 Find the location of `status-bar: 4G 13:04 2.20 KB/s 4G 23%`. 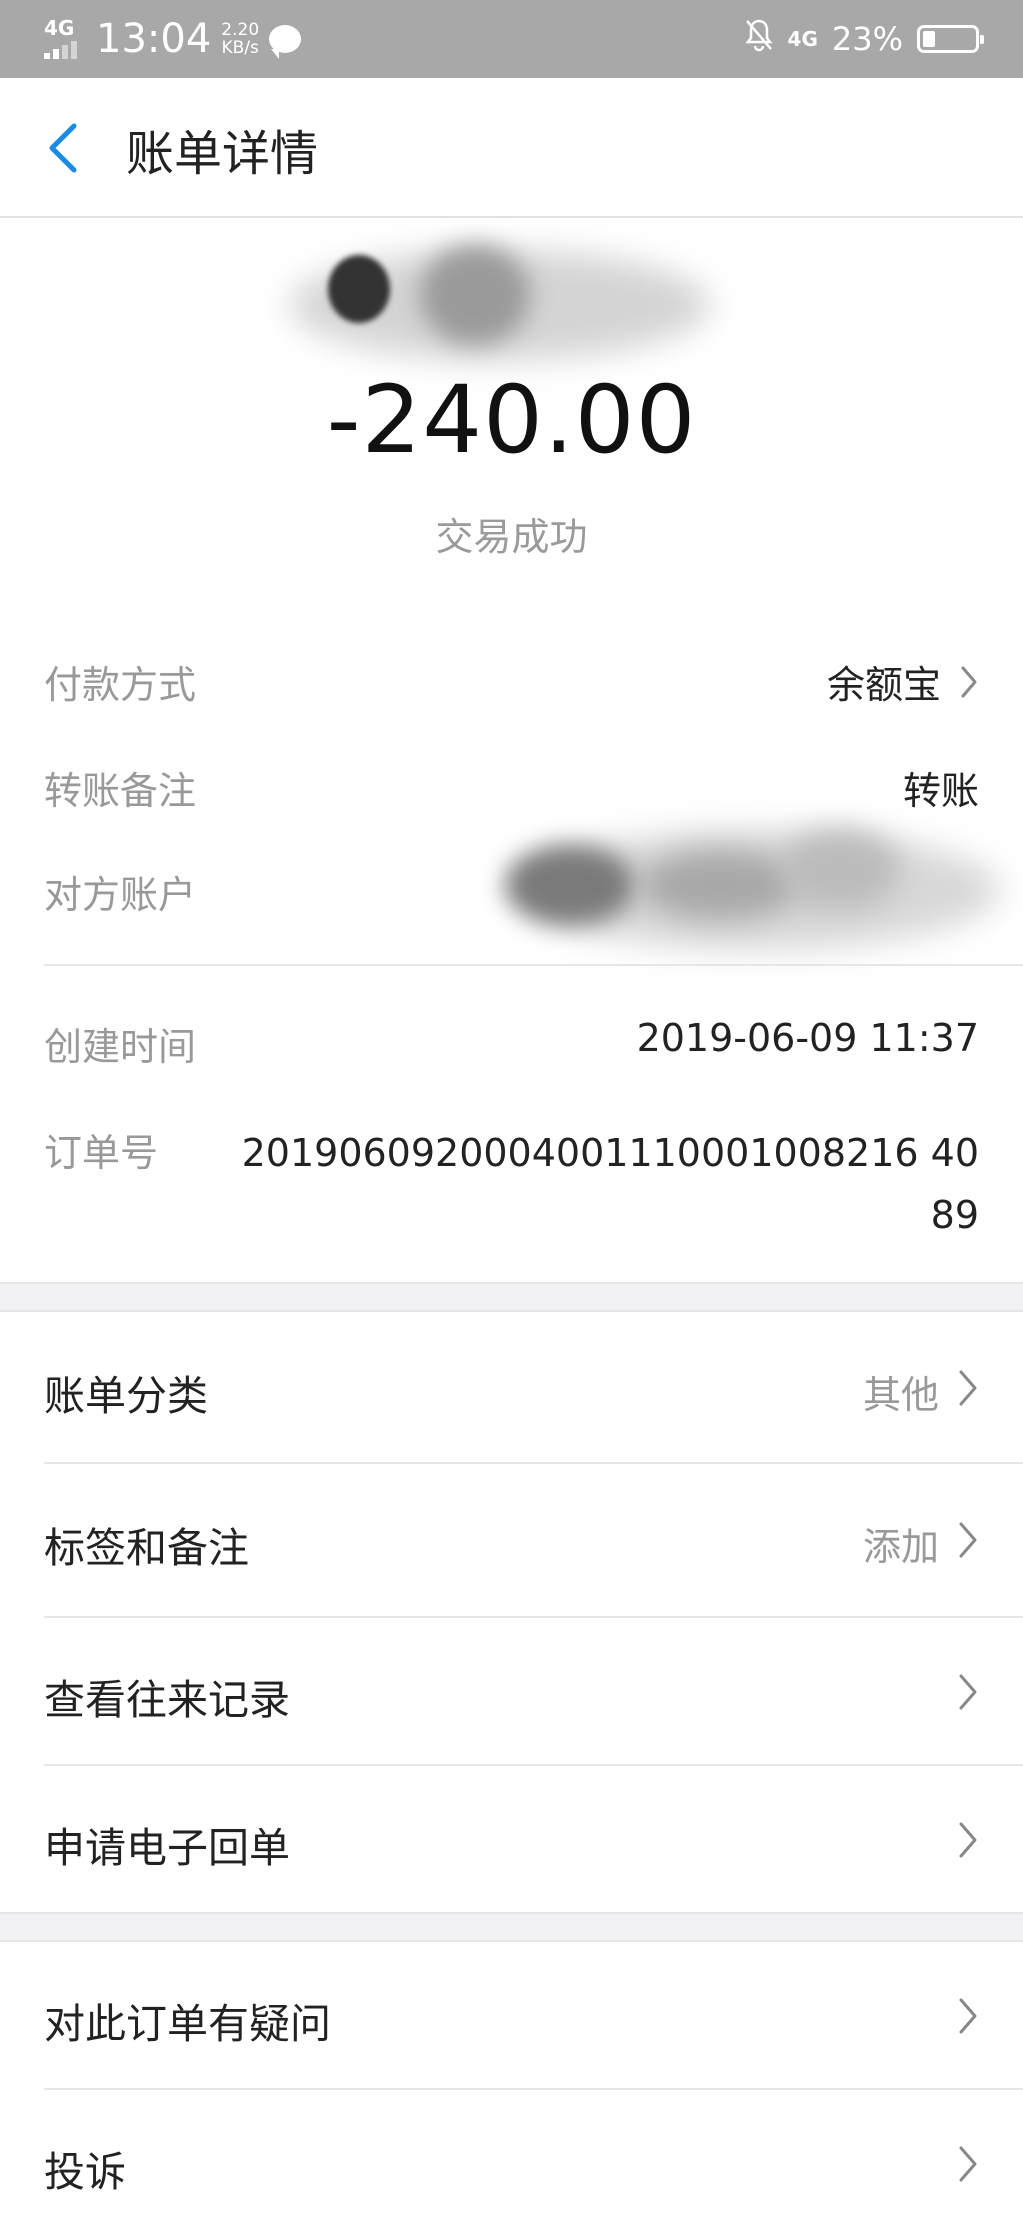

status-bar: 4G 13:04 2.20 KB/s 4G 23% is located at coordinates (511, 39).